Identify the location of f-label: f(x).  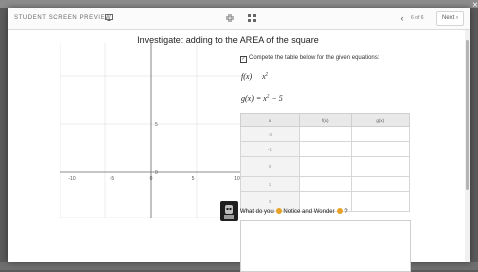
(247, 76).